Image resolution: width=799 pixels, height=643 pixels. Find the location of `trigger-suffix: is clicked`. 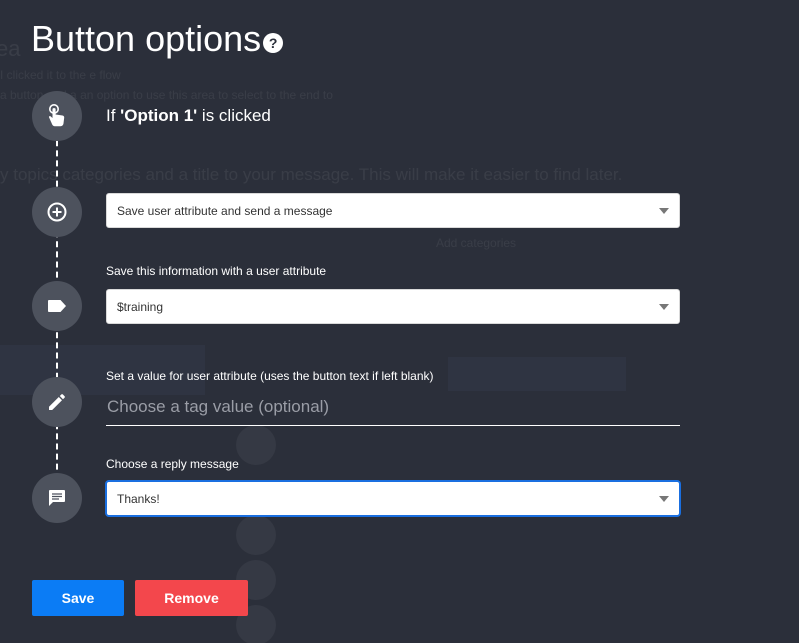

trigger-suffix: is clicked is located at coordinates (234, 115).